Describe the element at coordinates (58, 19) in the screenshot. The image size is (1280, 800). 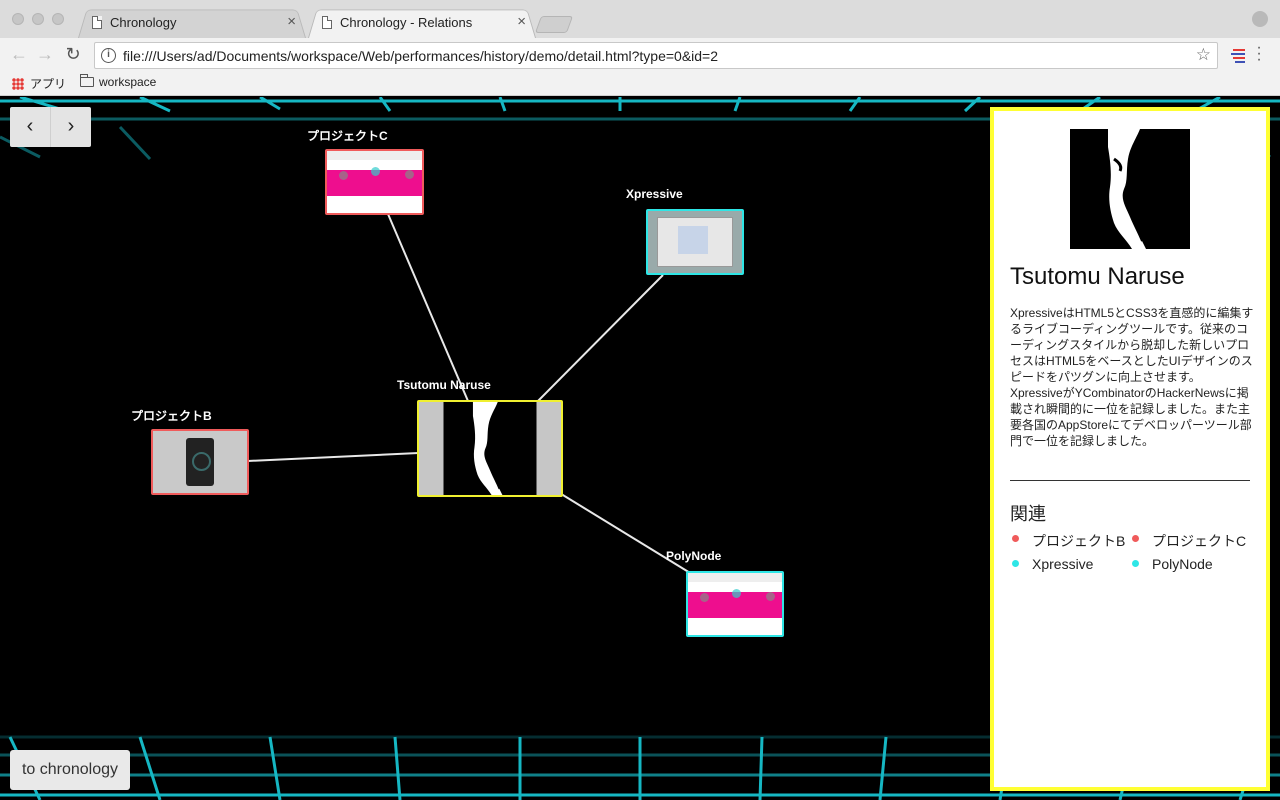
I see `window-zoom-button` at that location.